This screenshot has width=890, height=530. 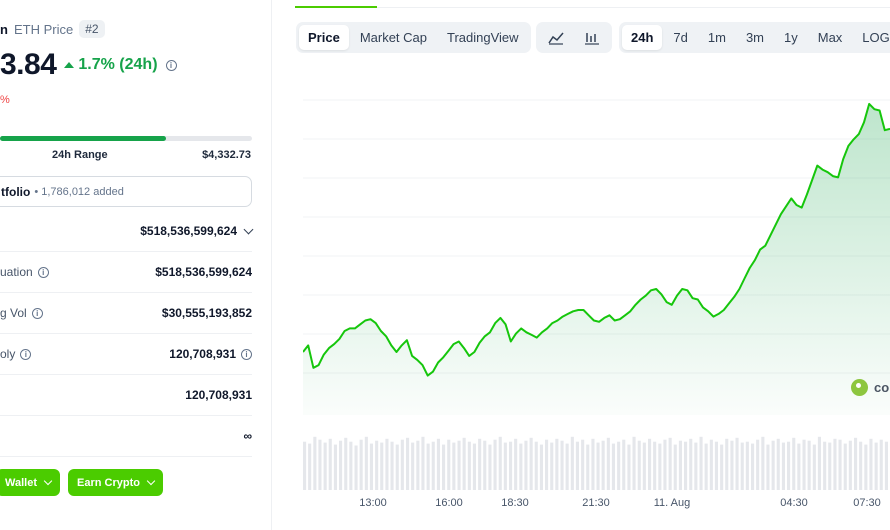 I want to click on stat-label-text: g Vol, so click(x=13, y=313).